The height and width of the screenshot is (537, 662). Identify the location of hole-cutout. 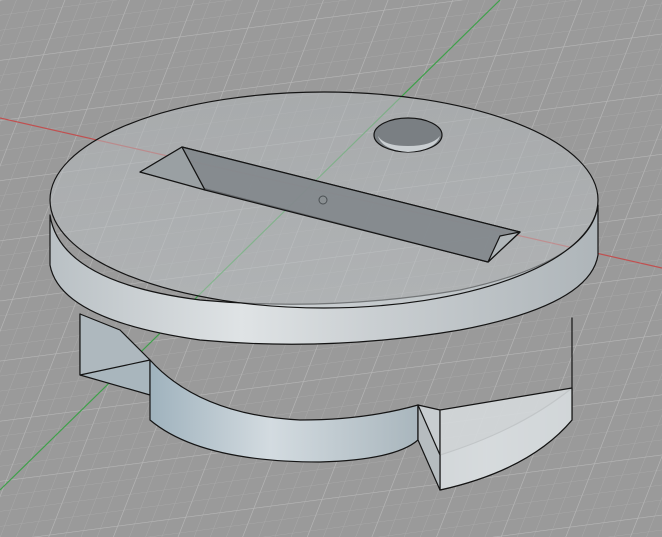
(408, 135).